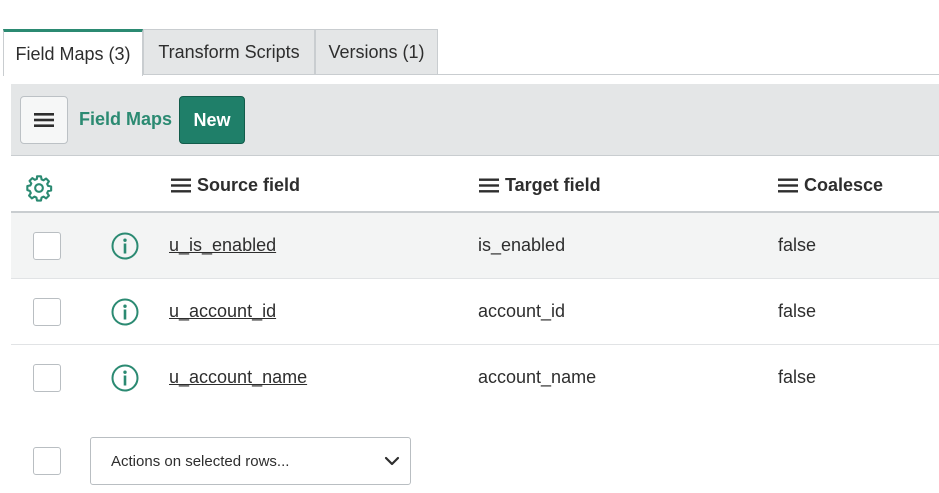  Describe the element at coordinates (249, 185) in the screenshot. I see `column-label: Source field` at that location.